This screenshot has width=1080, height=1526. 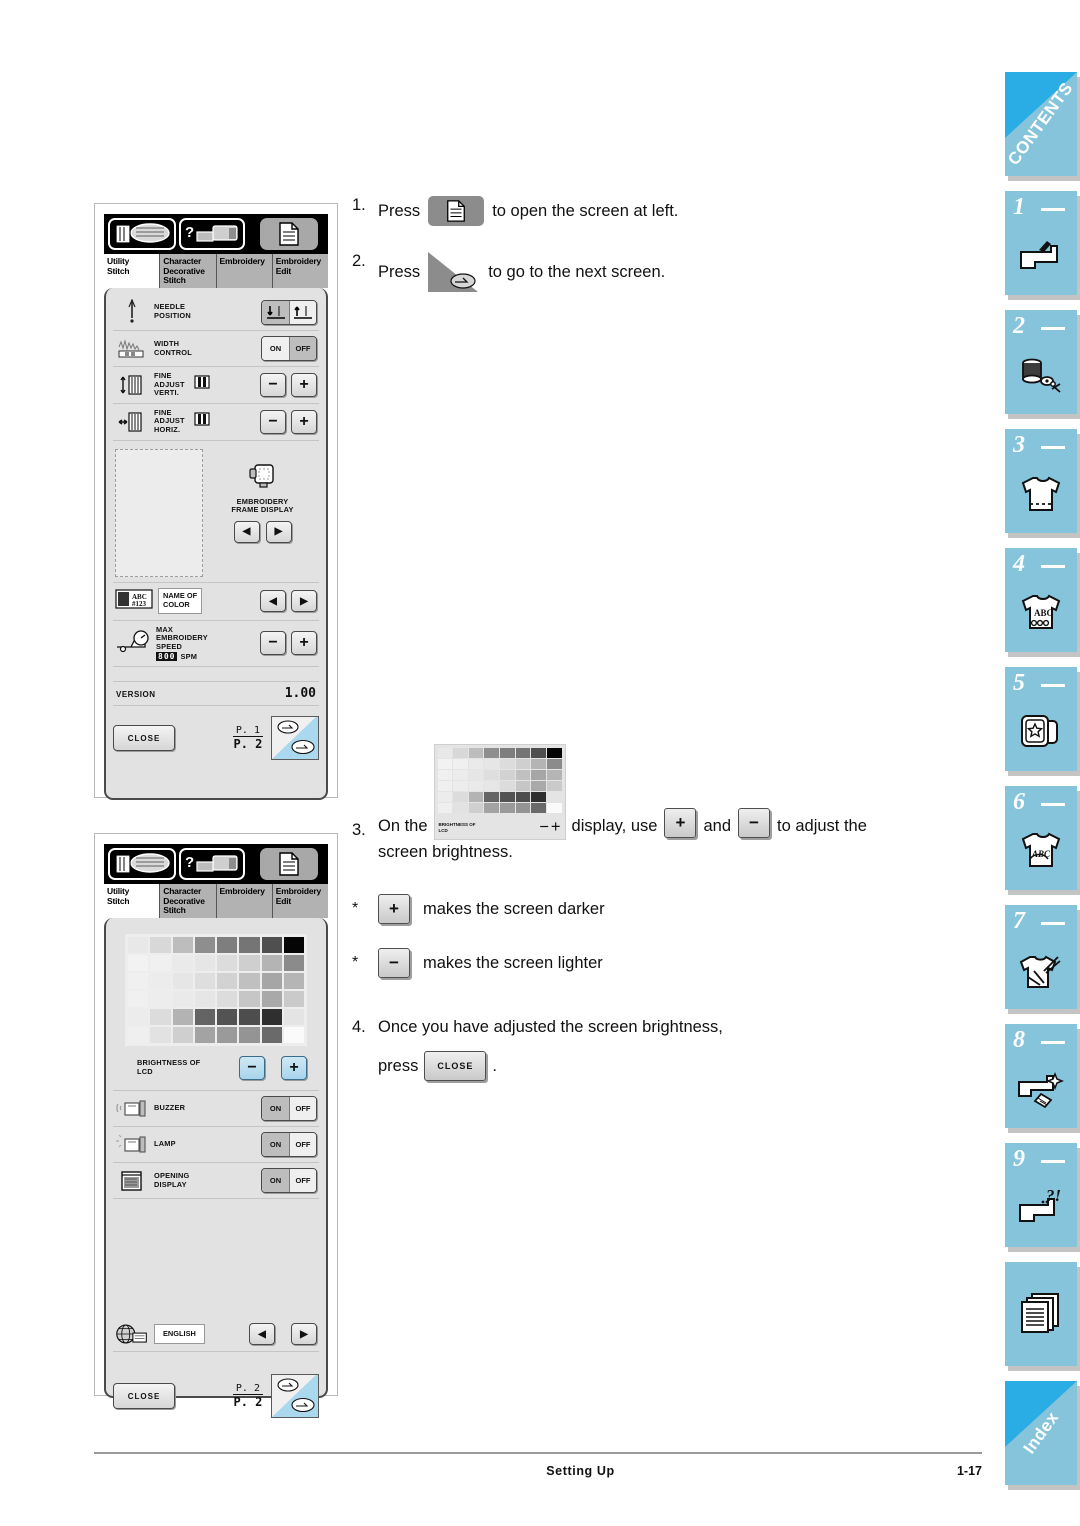 I want to click on buzzer-on: ON, so click(x=275, y=1108).